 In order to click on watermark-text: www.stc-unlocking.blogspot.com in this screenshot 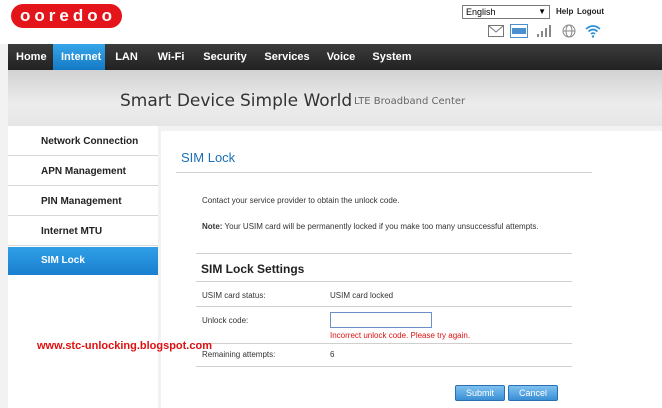, I will do `click(124, 346)`.